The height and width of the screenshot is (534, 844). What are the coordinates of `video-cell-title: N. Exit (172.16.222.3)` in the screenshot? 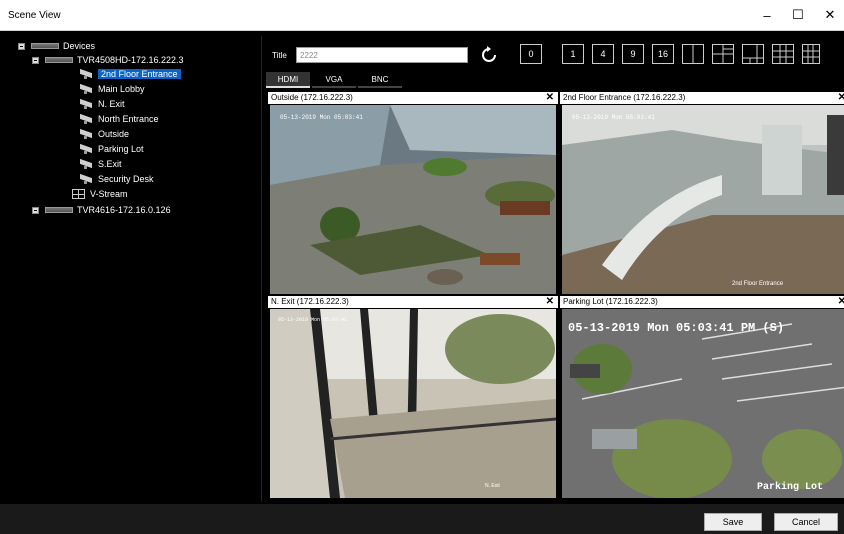 It's located at (310, 301).